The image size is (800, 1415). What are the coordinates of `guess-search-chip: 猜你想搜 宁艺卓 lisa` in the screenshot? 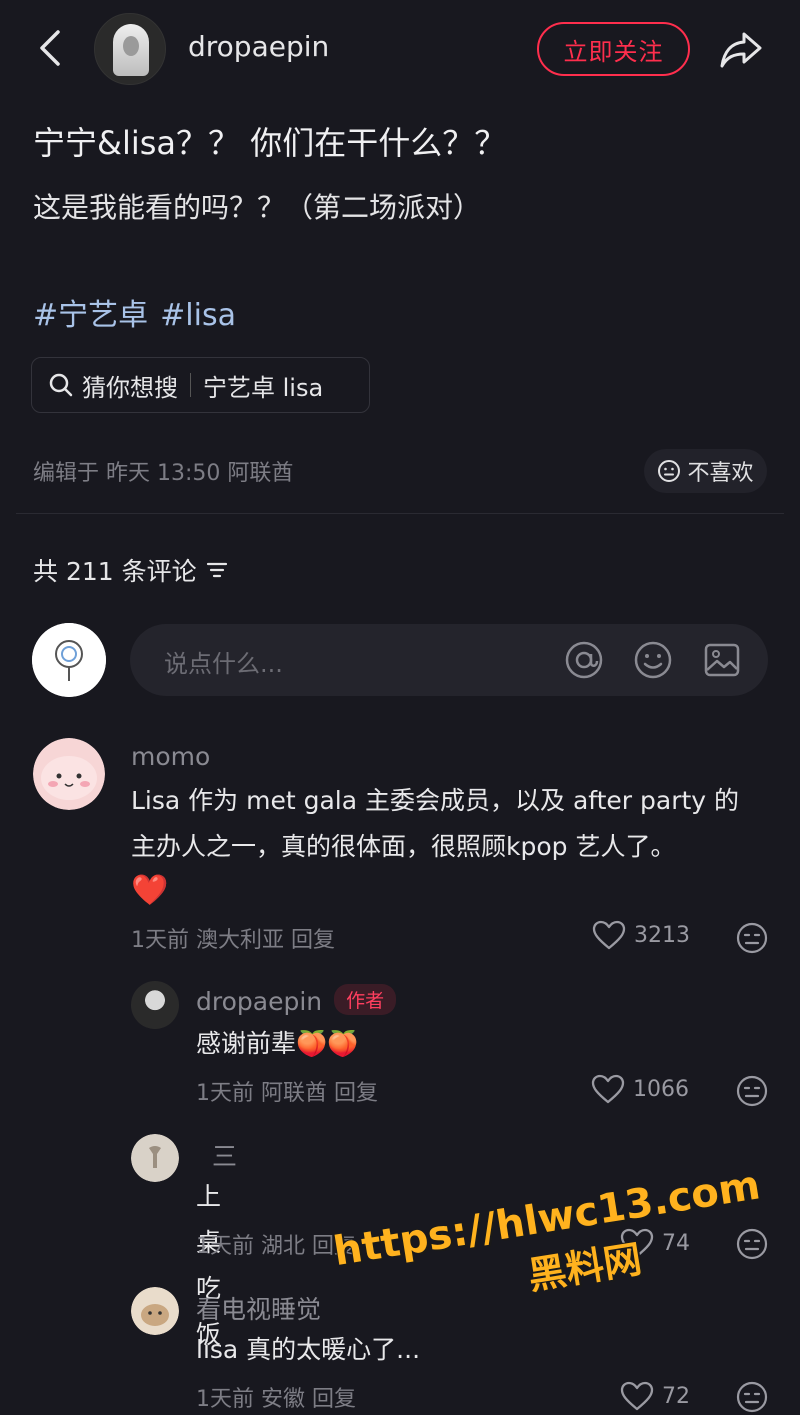 It's located at (200, 385).